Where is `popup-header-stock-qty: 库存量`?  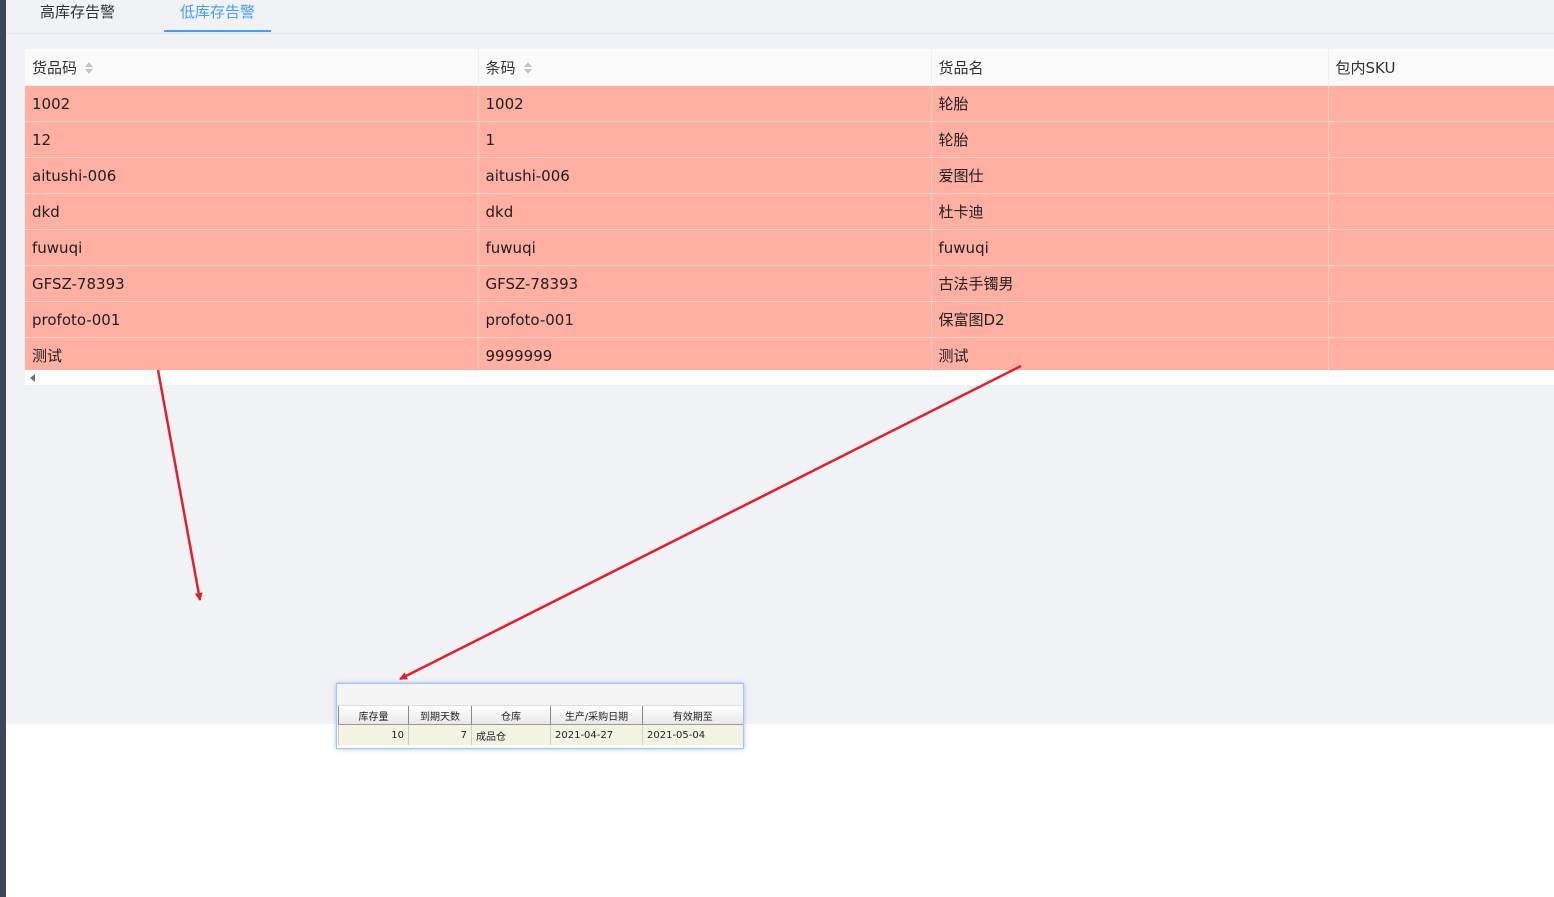 popup-header-stock-qty: 库存量 is located at coordinates (373, 715).